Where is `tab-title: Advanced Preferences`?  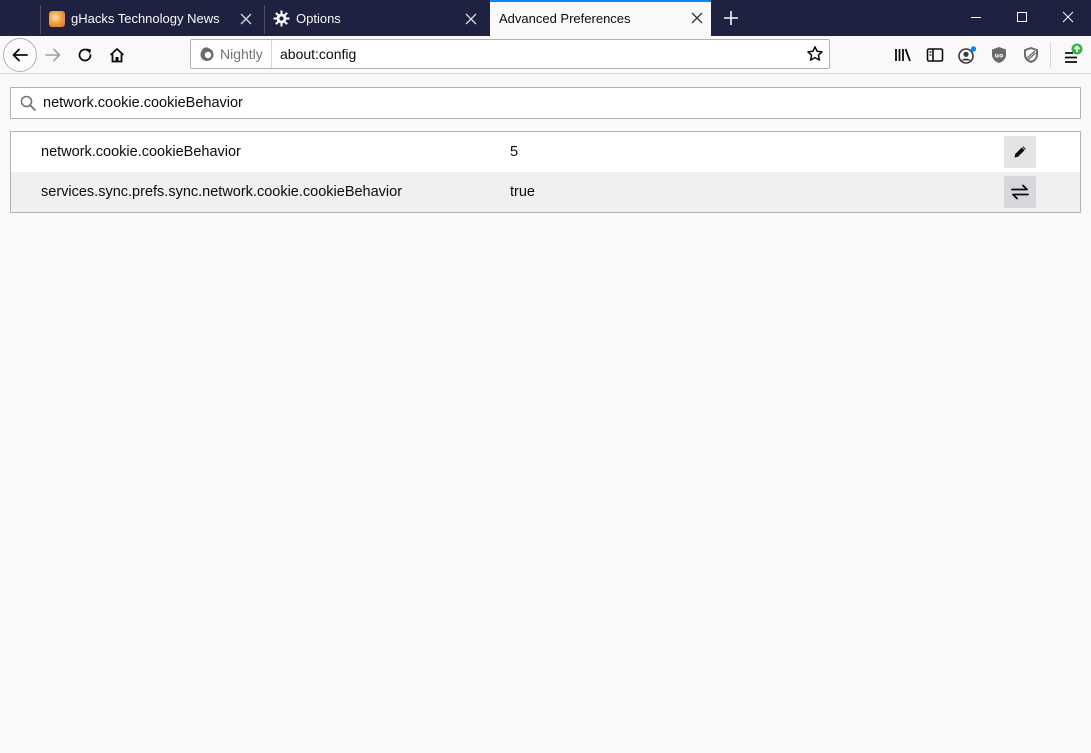
tab-title: Advanced Preferences is located at coordinates (565, 18).